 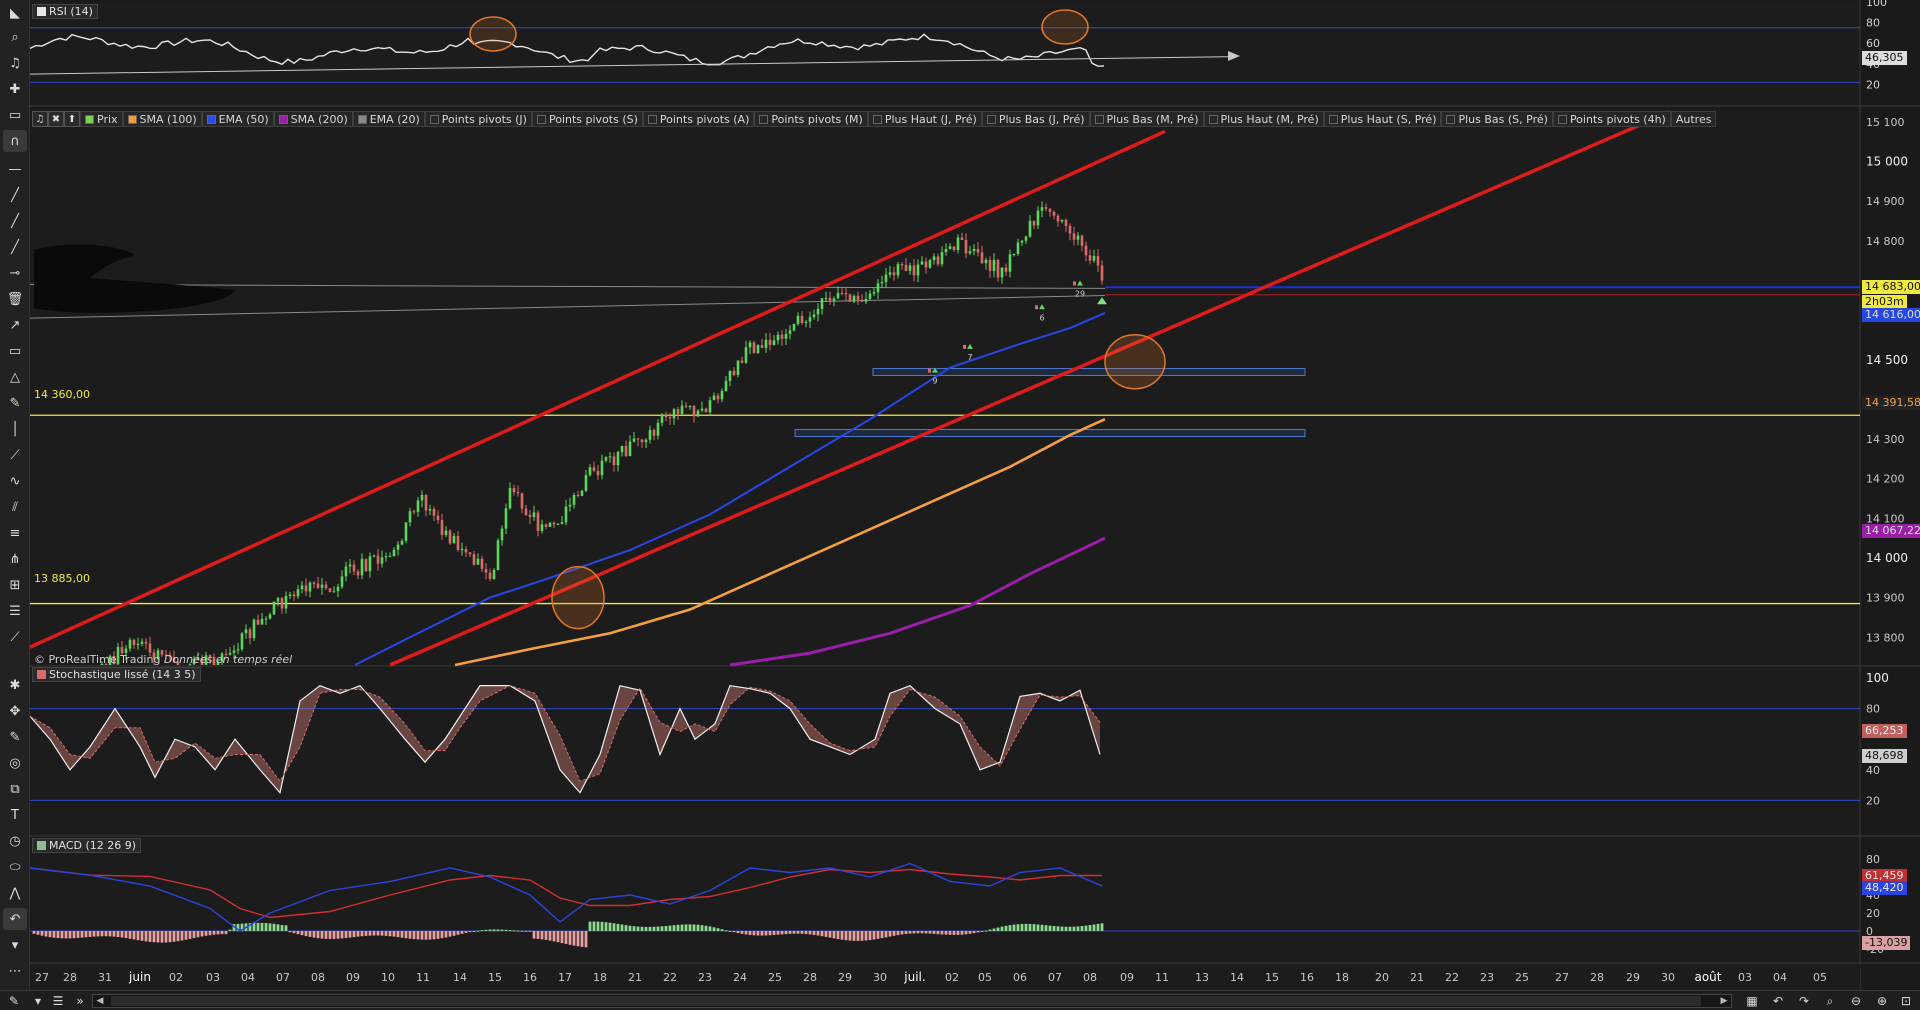 I want to click on gann-tool-icon: ⟋, so click(x=15, y=637).